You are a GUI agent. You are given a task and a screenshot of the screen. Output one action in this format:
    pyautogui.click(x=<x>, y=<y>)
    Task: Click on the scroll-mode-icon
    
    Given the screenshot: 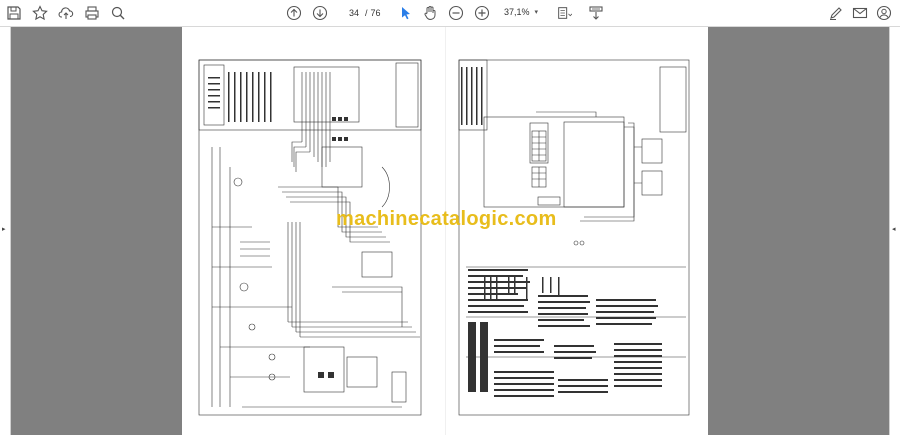 What is the action you would take?
    pyautogui.click(x=596, y=13)
    